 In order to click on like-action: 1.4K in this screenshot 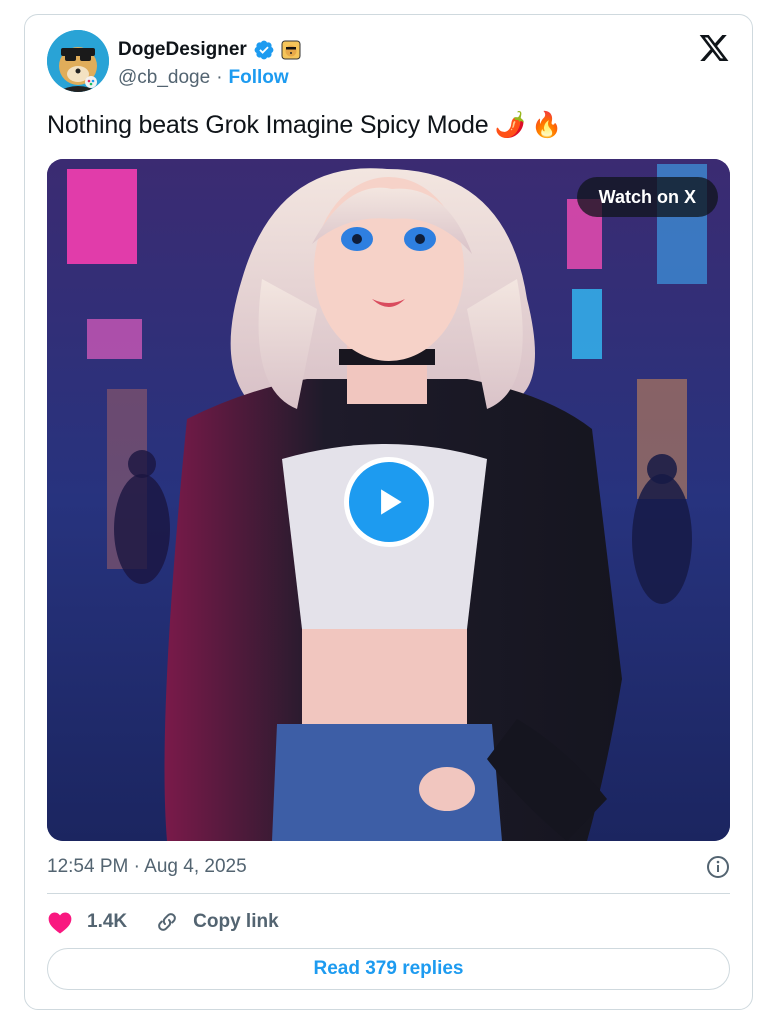, I will do `click(94, 922)`.